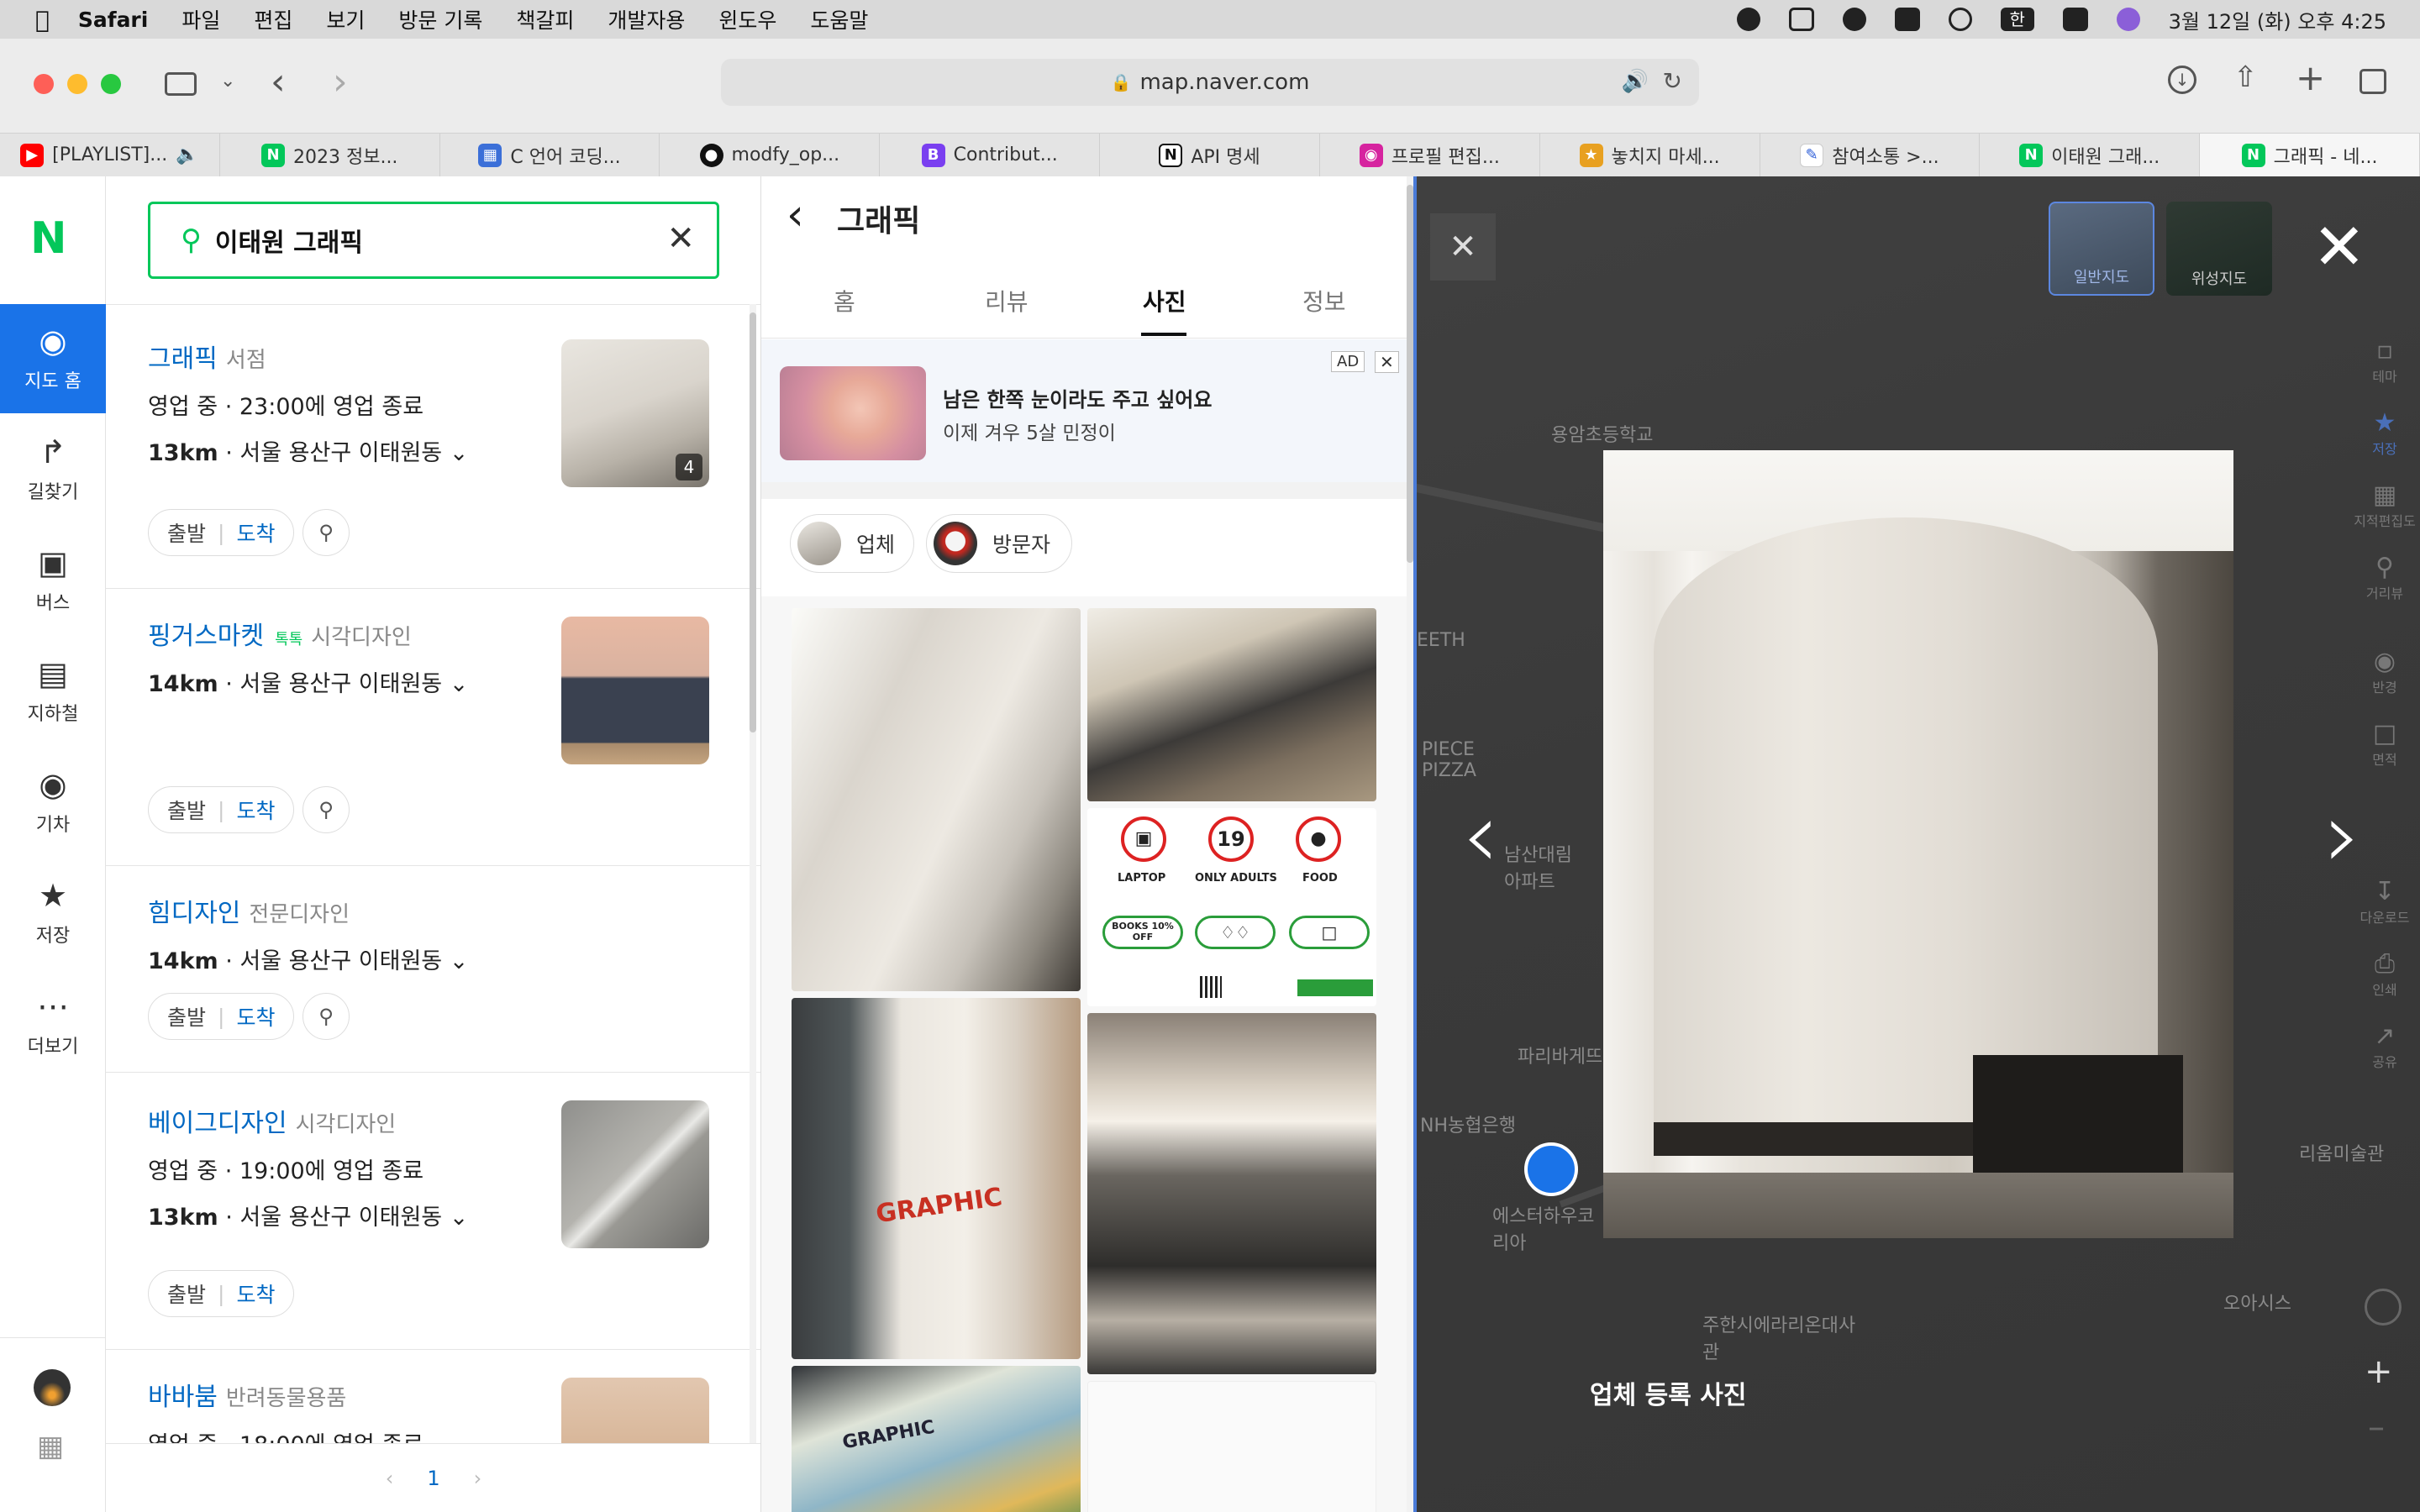 The image size is (2420, 1512). What do you see at coordinates (1324, 301) in the screenshot?
I see `tab-info: 정보` at bounding box center [1324, 301].